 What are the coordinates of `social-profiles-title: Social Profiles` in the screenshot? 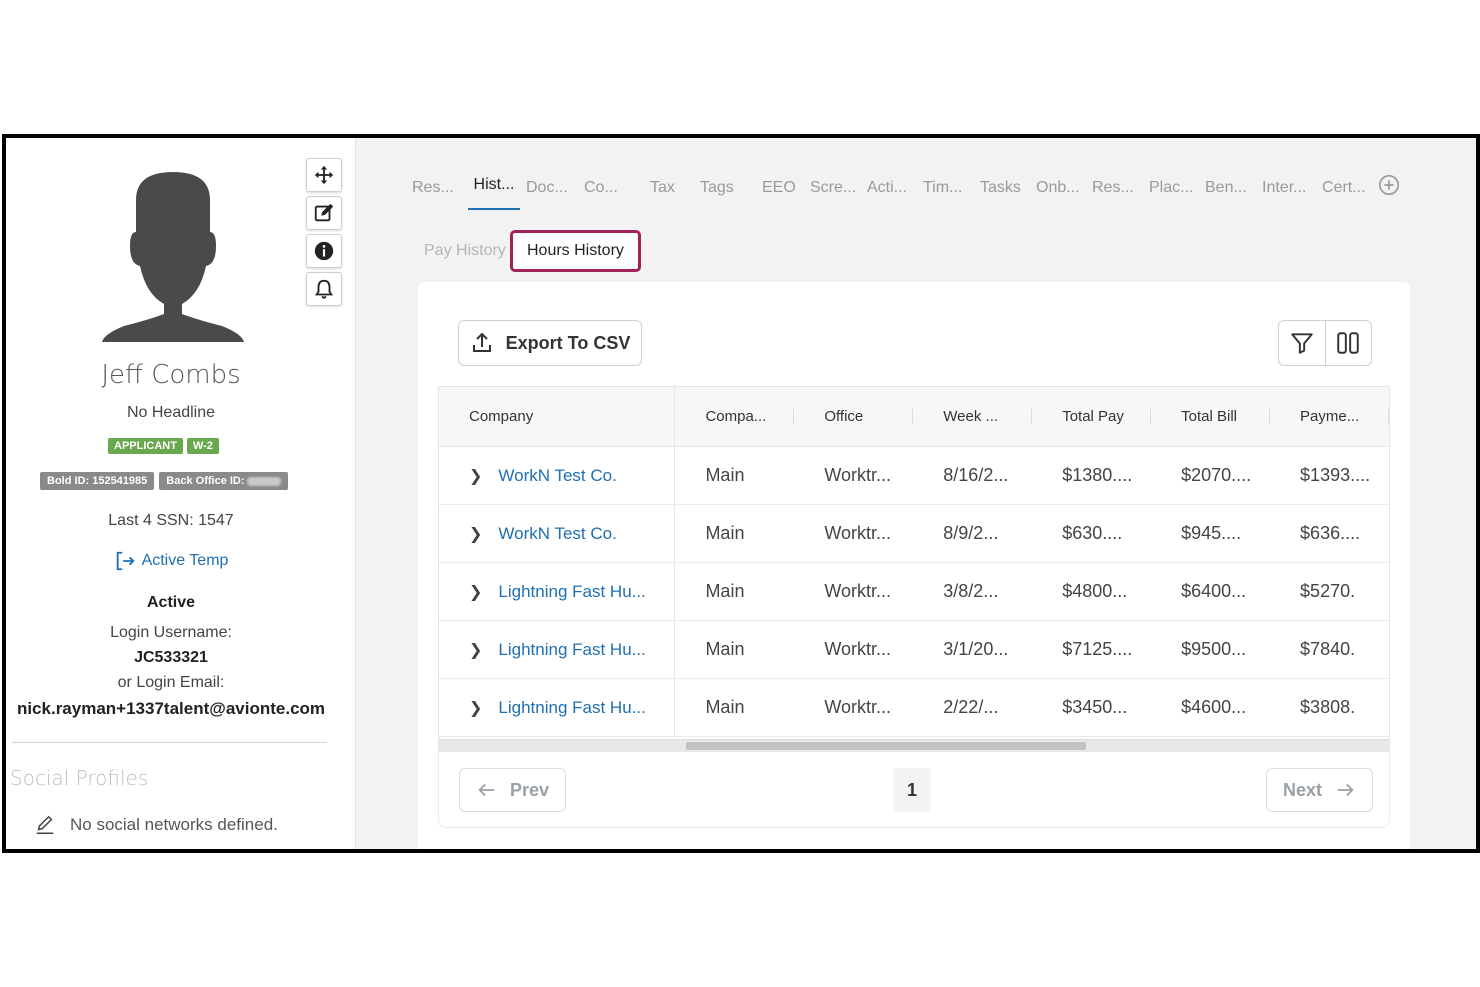 It's located at (79, 778).